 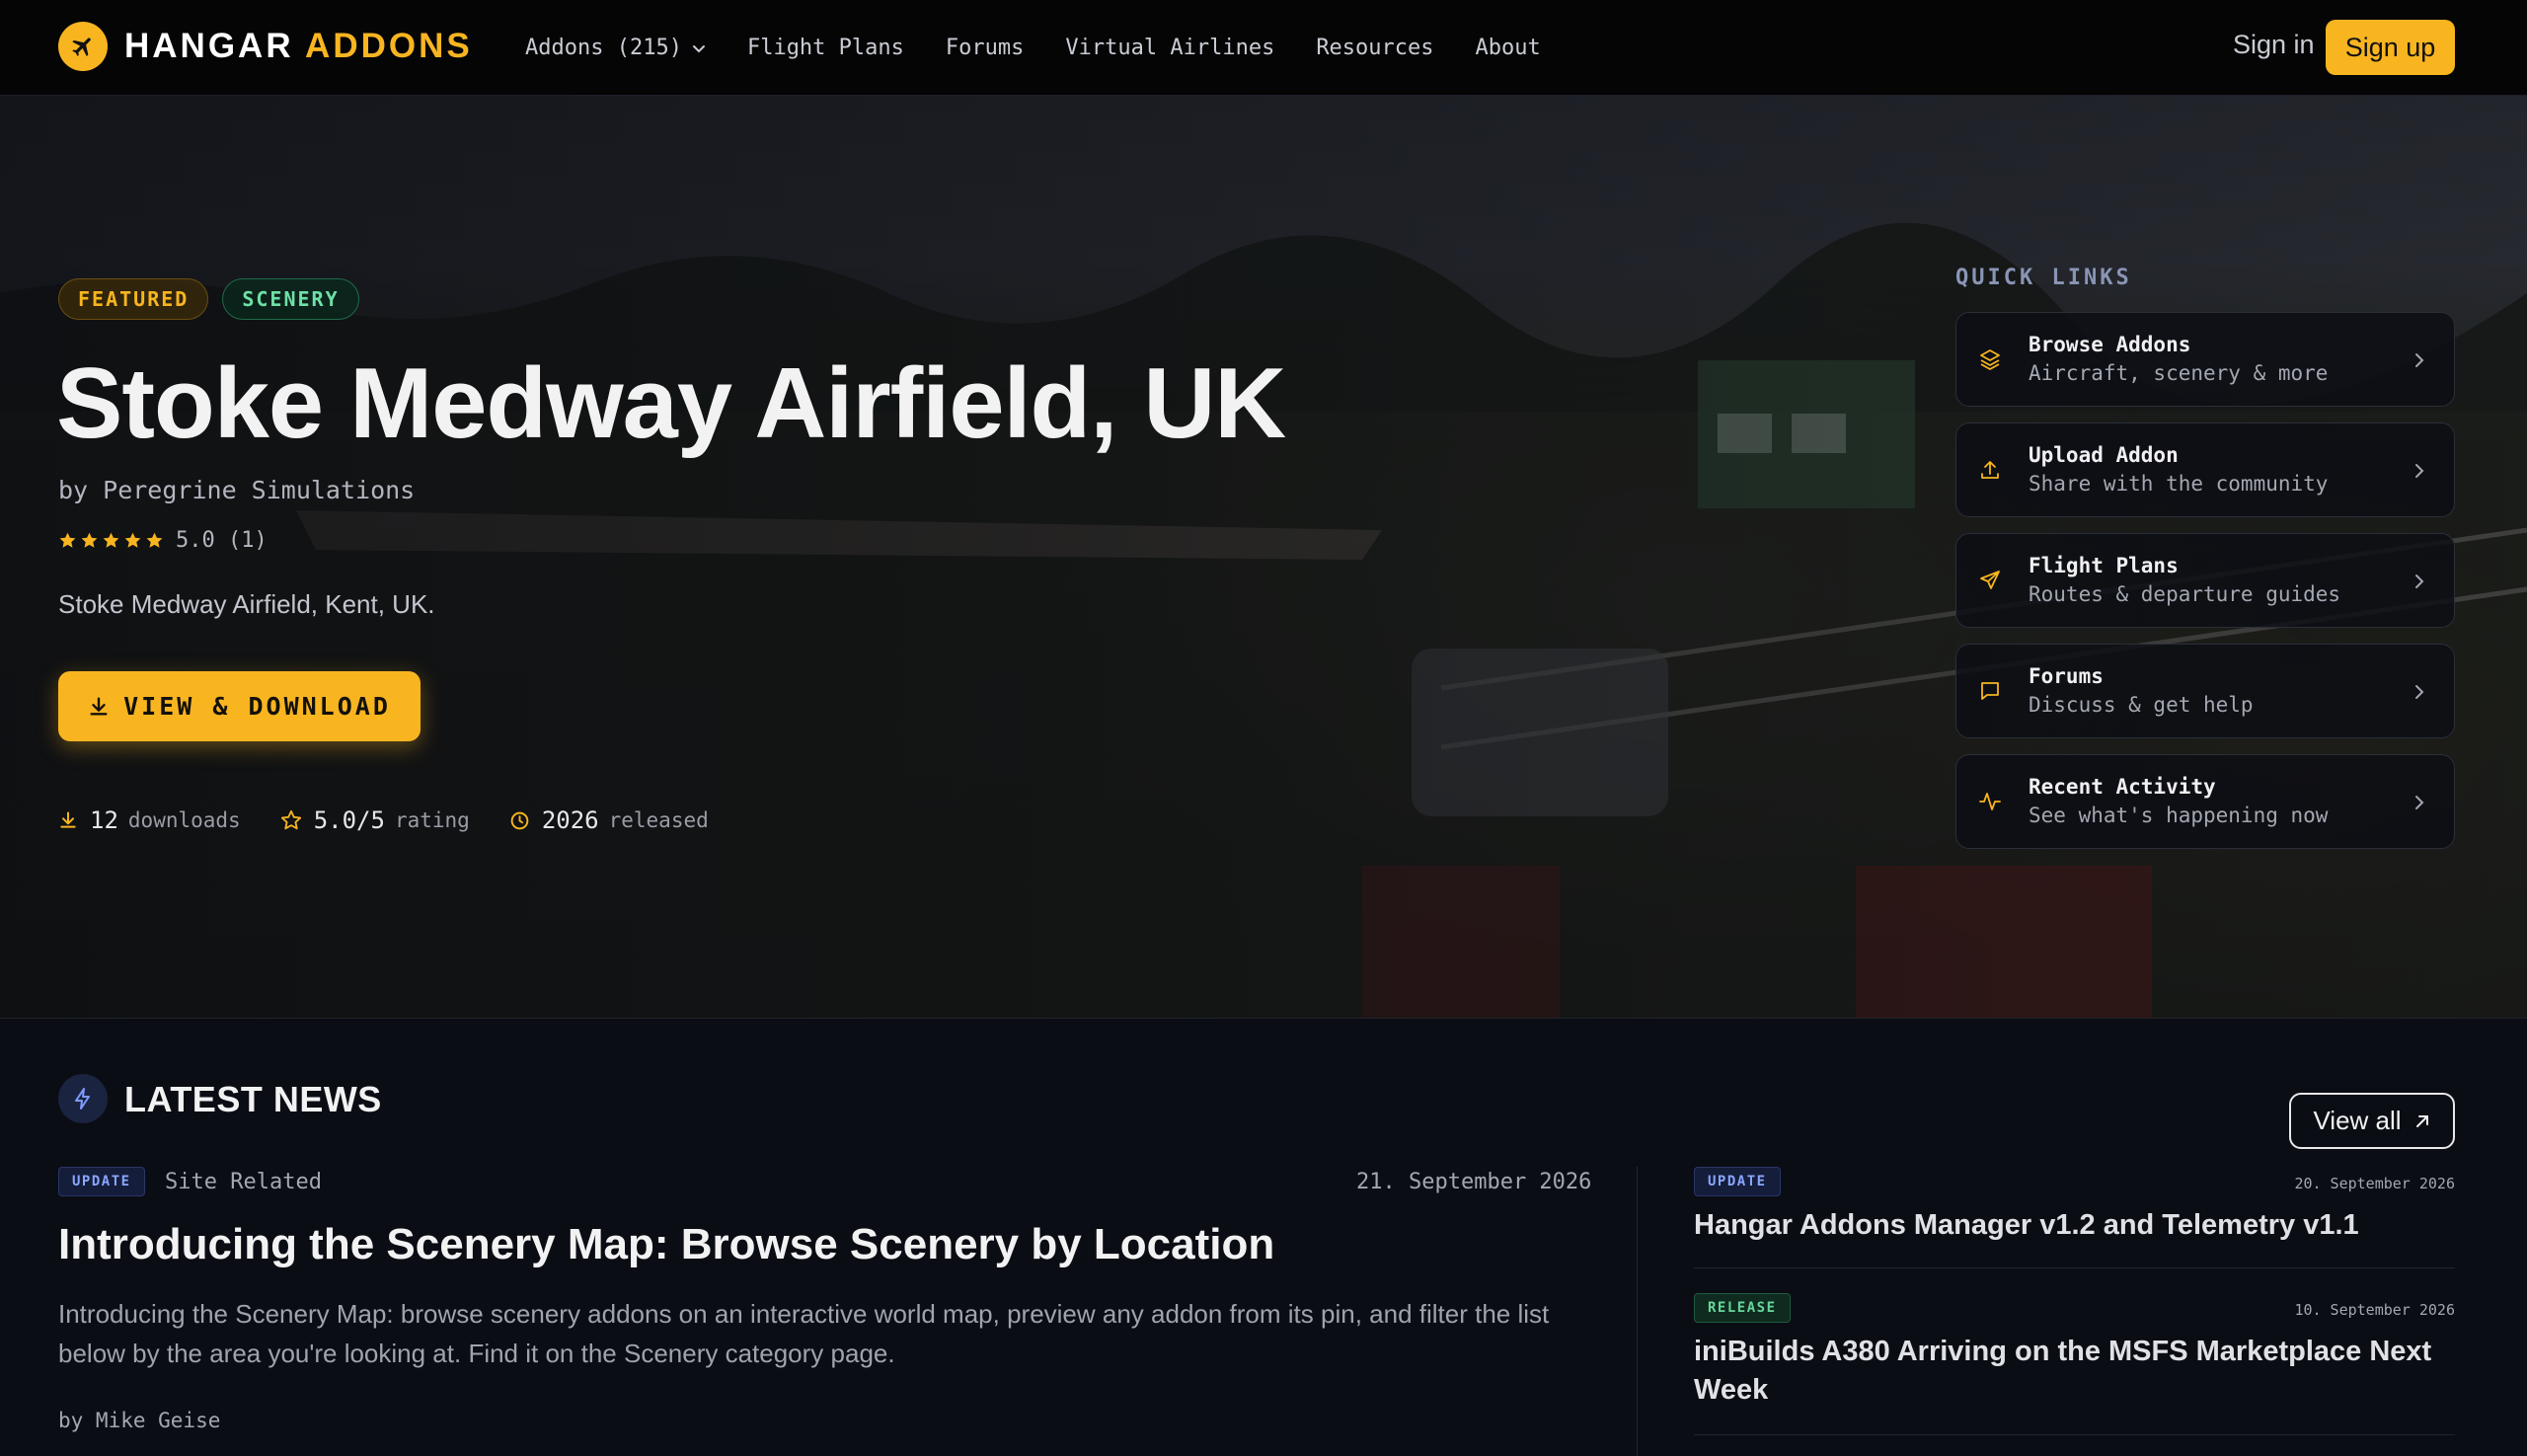 I want to click on quick-link-recent-activity: Recent Activity See what's happening now, so click(x=2205, y=801).